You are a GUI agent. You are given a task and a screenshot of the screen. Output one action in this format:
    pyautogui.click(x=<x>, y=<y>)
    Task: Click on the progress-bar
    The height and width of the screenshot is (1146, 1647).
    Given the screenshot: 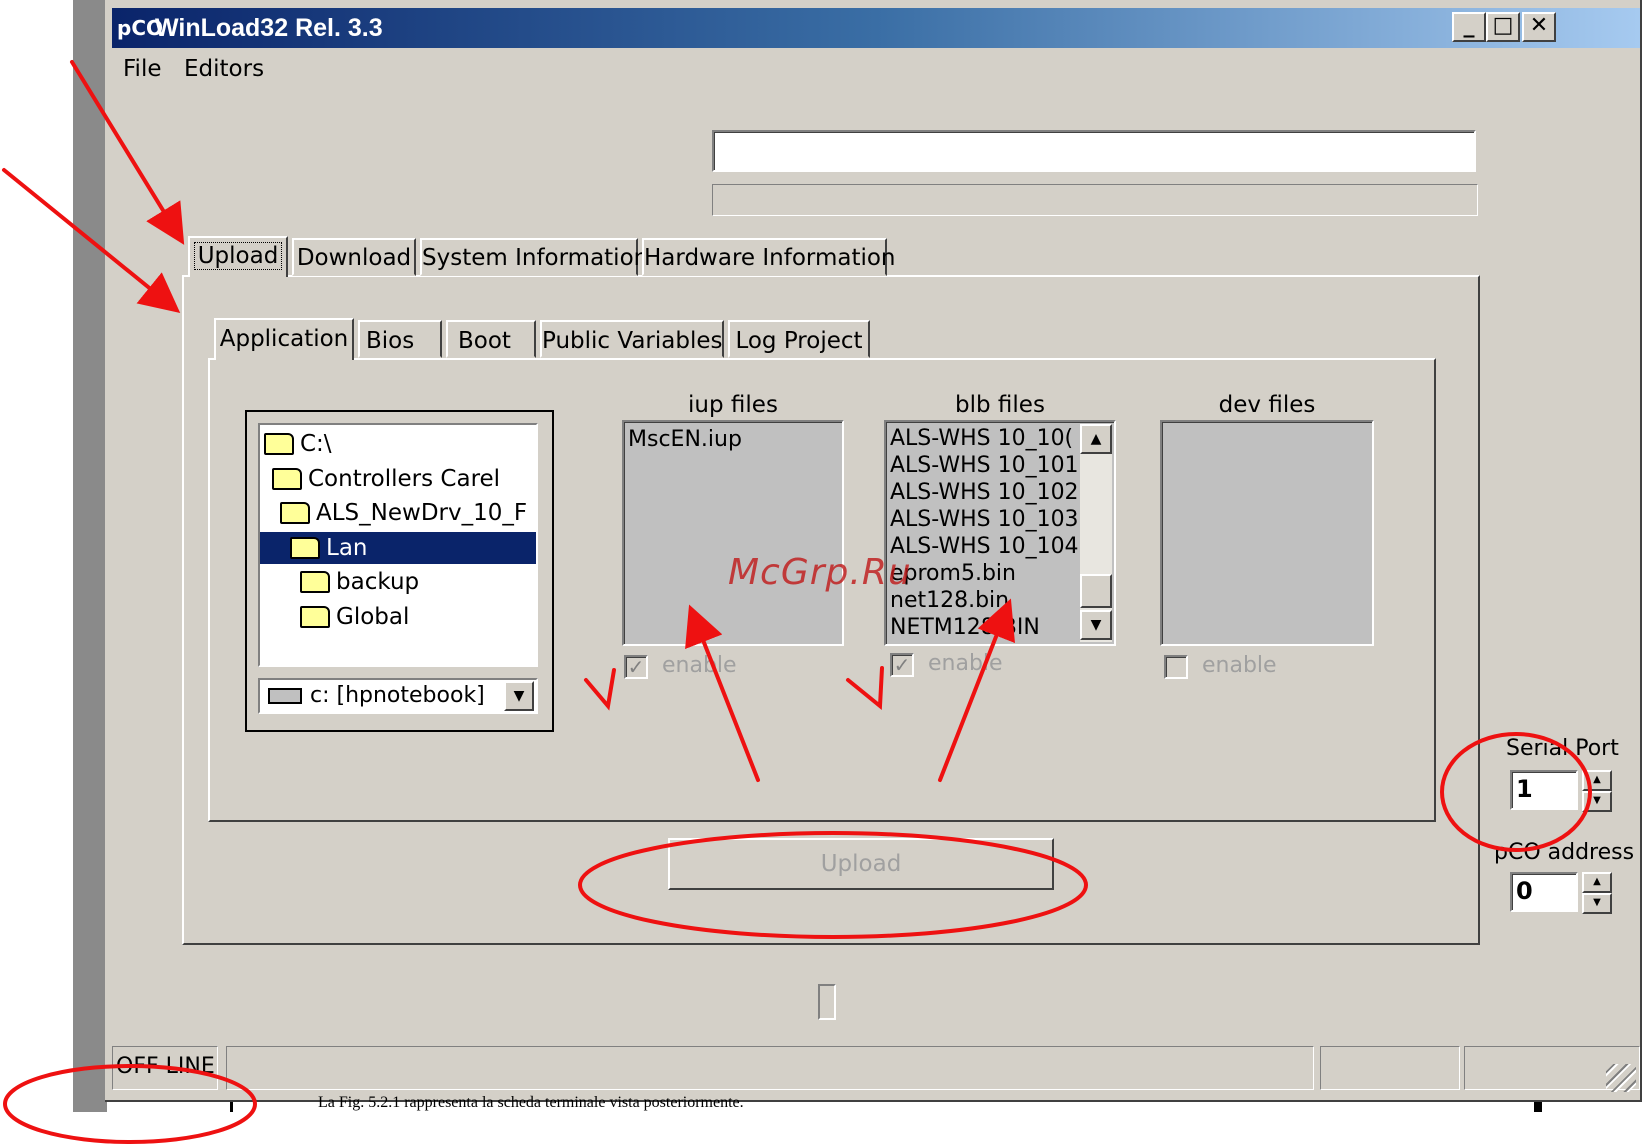 What is the action you would take?
    pyautogui.click(x=1095, y=200)
    